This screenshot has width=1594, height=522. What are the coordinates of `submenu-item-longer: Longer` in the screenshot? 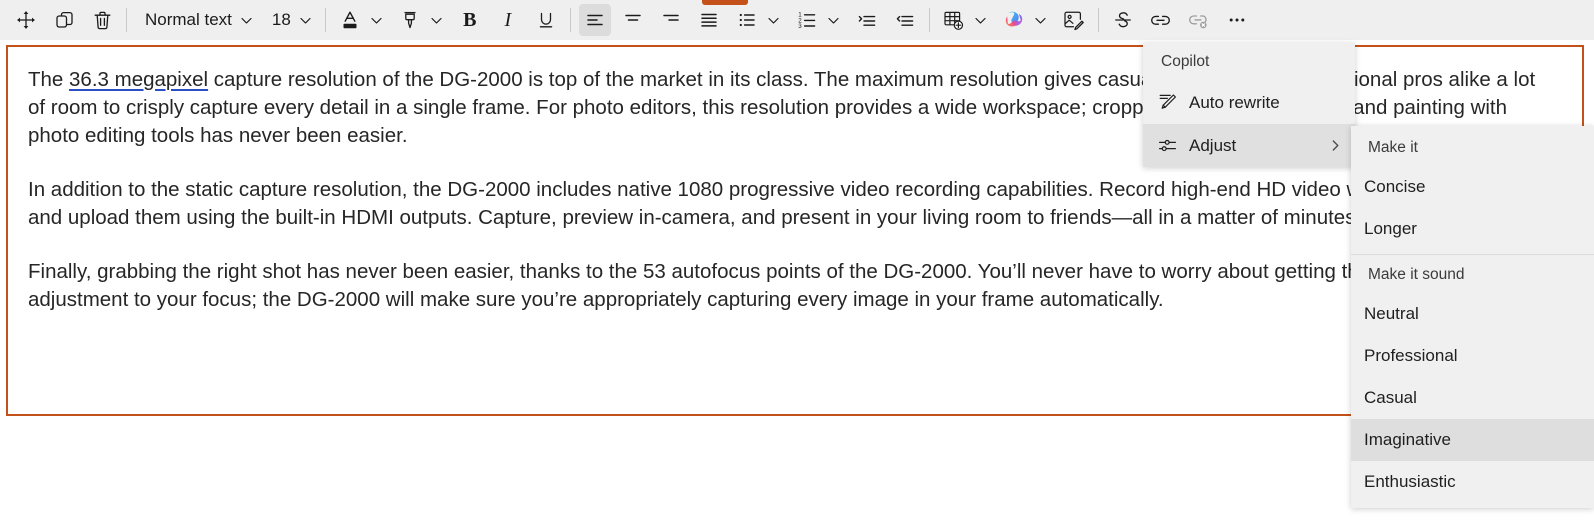 It's located at (1472, 229).